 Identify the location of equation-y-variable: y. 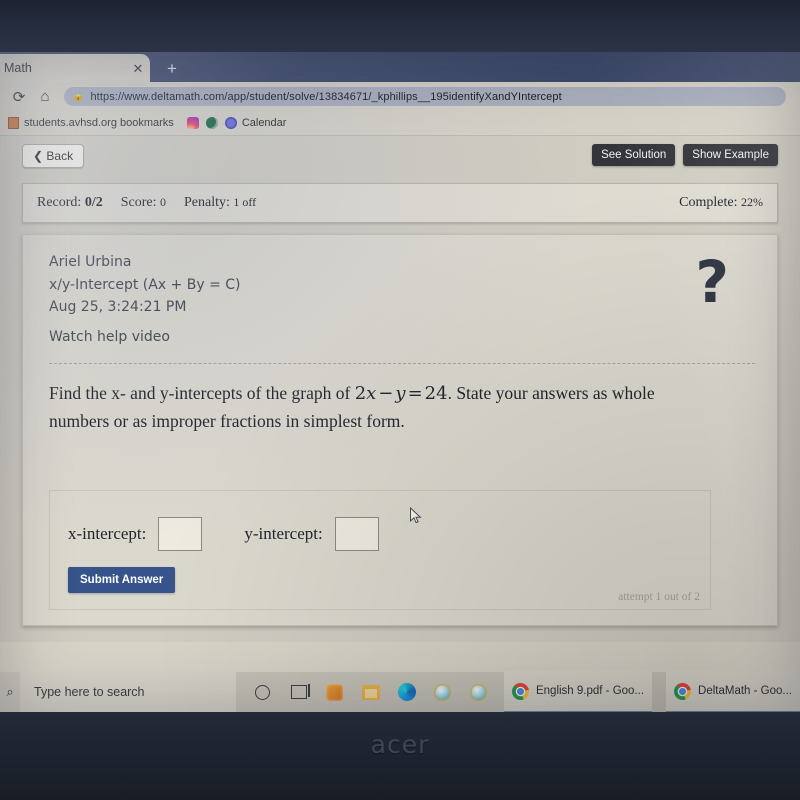
(400, 393).